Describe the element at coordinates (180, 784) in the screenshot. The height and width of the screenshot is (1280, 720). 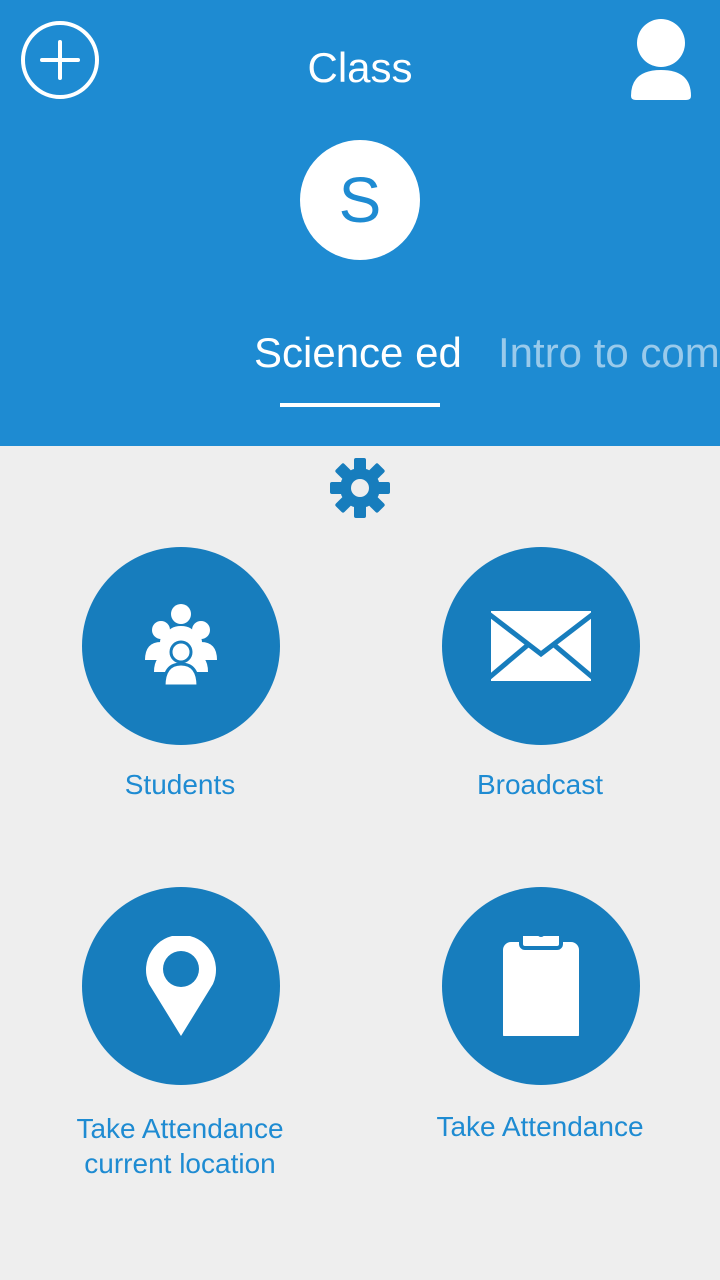
I see `students-label: Students` at that location.